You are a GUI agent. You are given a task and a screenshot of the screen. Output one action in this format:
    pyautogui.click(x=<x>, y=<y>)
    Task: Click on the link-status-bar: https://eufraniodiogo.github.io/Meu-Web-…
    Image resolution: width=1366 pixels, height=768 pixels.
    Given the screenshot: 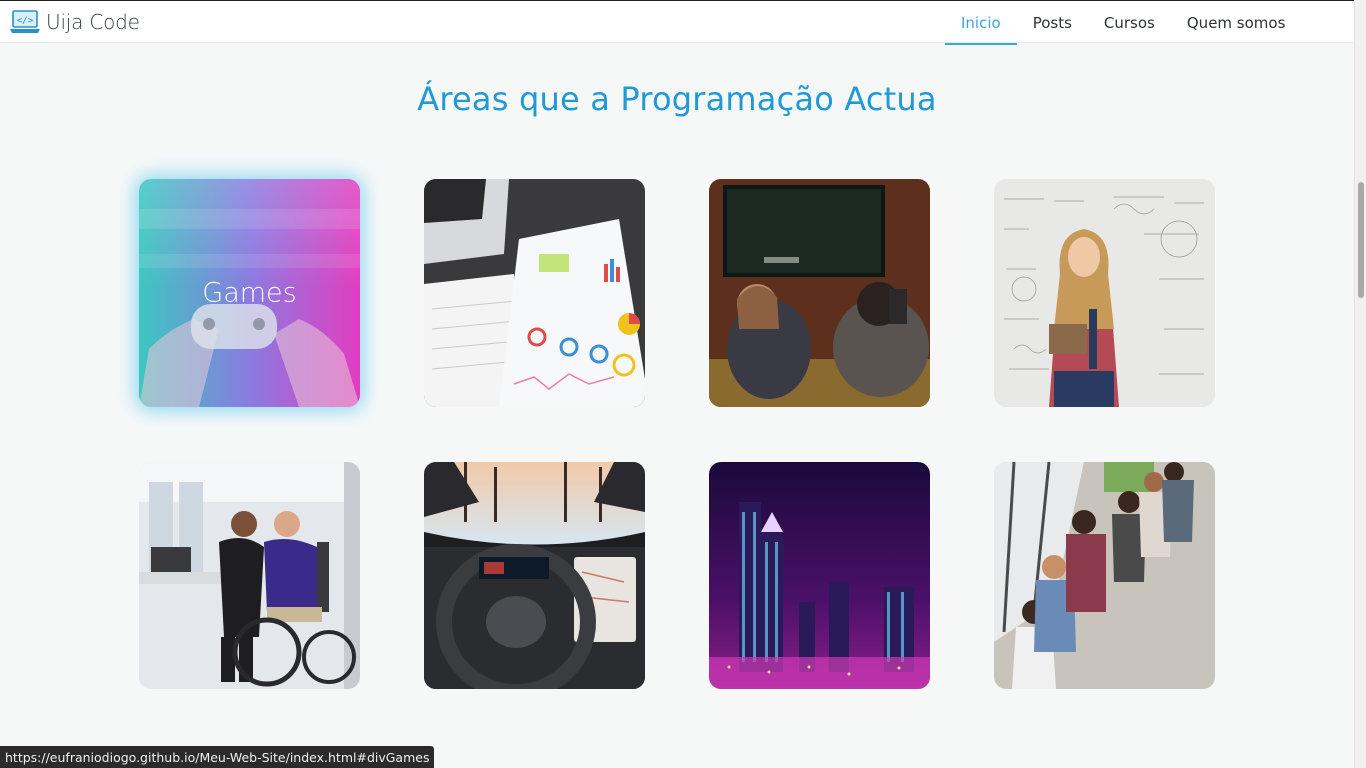 What is the action you would take?
    pyautogui.click(x=217, y=757)
    